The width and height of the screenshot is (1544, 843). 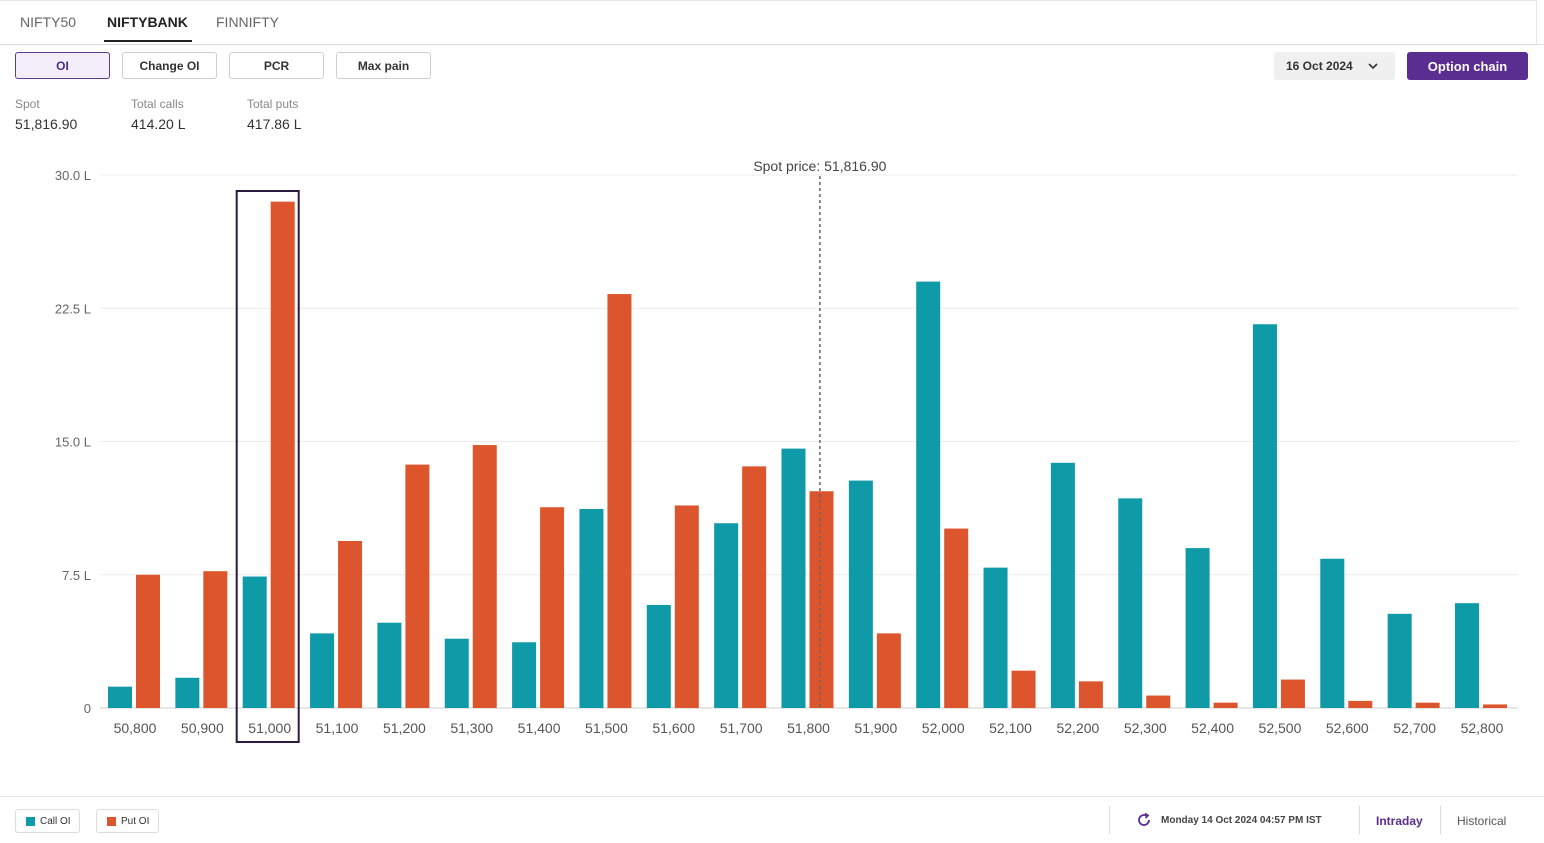 What do you see at coordinates (73, 442) in the screenshot?
I see `y-tick-label: 15.0 L` at bounding box center [73, 442].